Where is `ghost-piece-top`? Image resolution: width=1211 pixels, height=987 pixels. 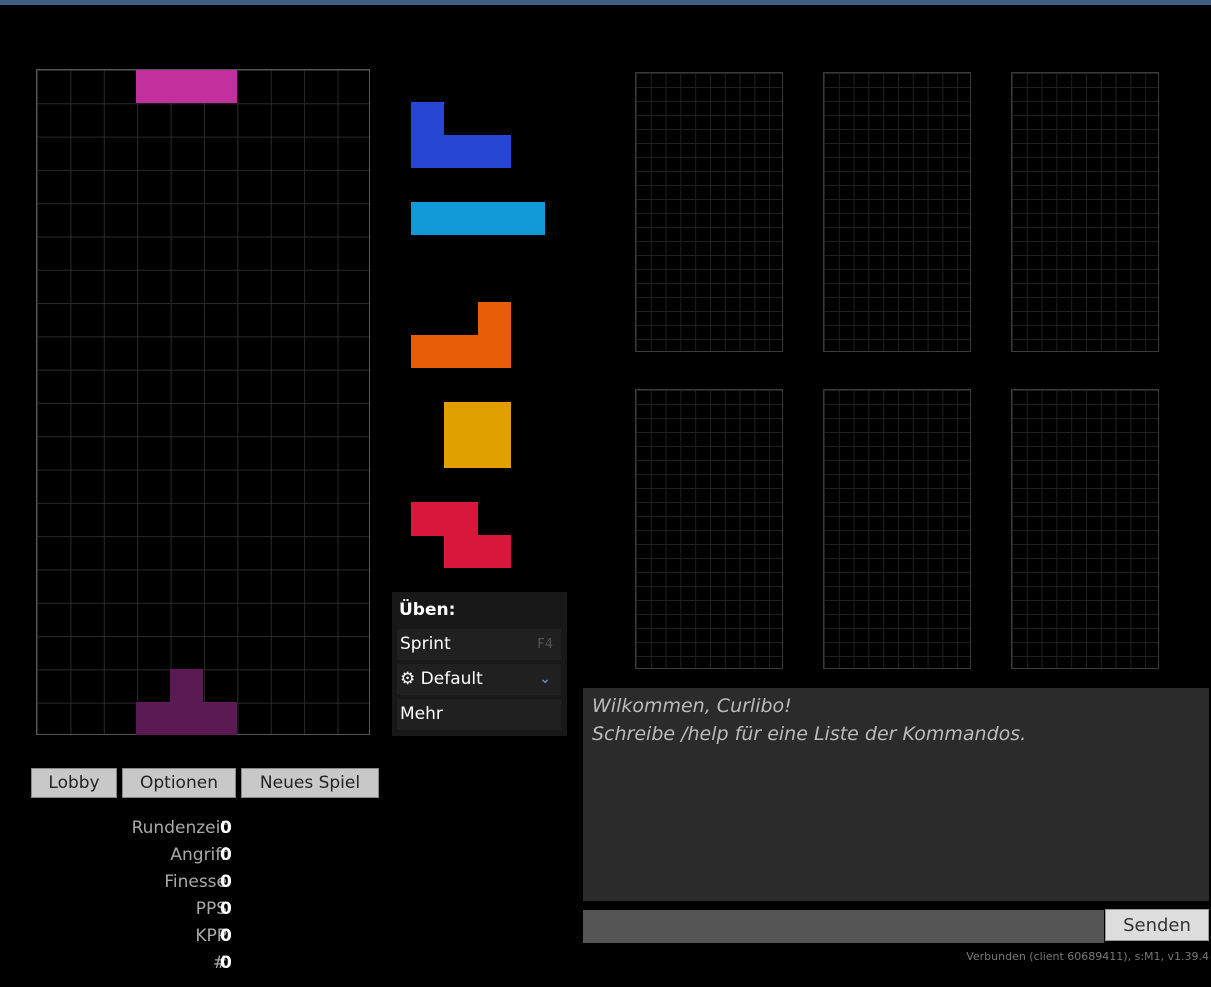
ghost-piece-top is located at coordinates (186, 686).